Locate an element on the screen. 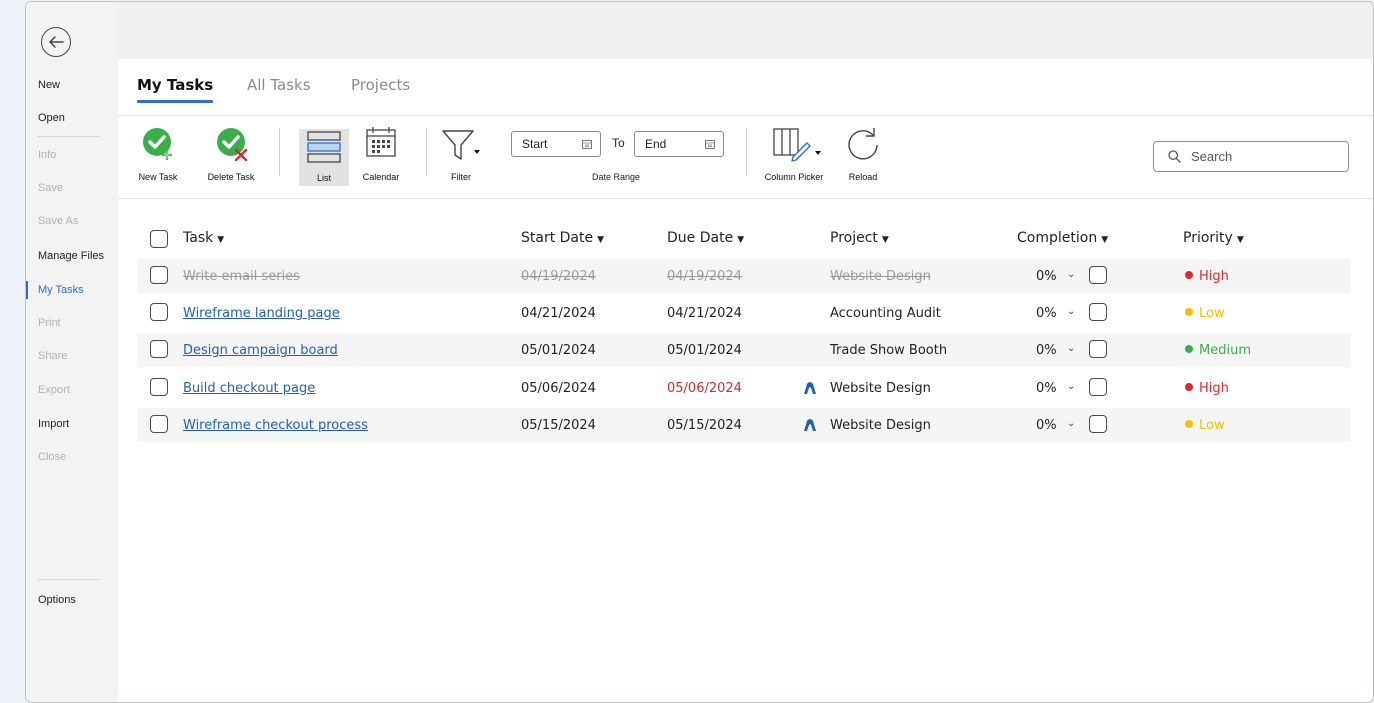 The height and width of the screenshot is (703, 1374). column-header-label: Project is located at coordinates (854, 238).